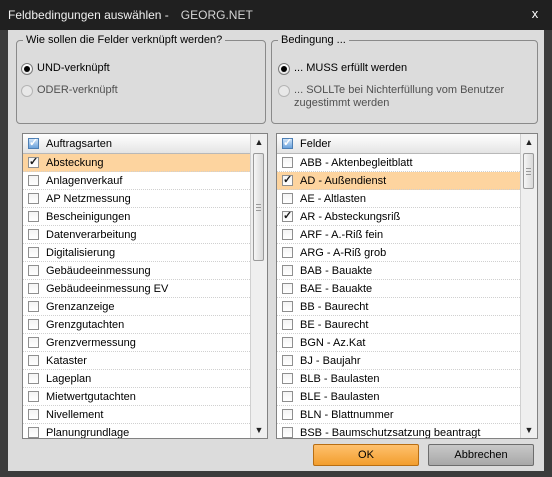 Image resolution: width=552 pixels, height=477 pixels. What do you see at coordinates (136, 325) in the screenshot?
I see `auftragsart-list-item: Grenzgutachten` at bounding box center [136, 325].